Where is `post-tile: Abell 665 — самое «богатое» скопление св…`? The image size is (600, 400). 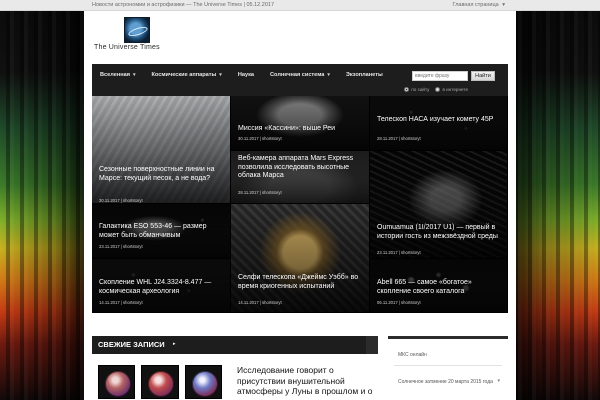
post-tile: Abell 665 — самое «богатое» скопление св… is located at coordinates (439, 286).